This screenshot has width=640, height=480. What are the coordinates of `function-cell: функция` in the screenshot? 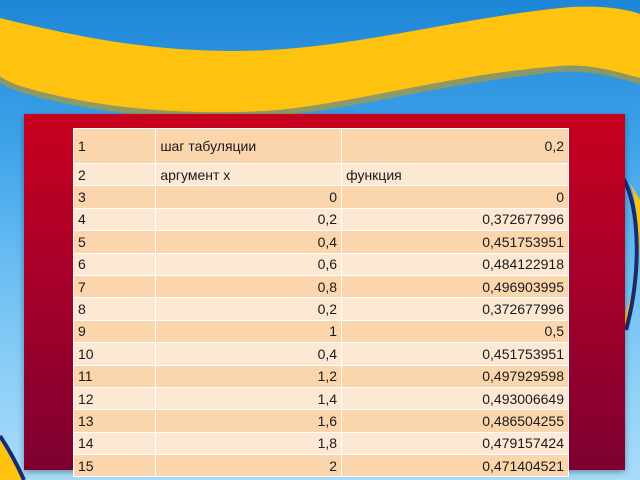 It's located at (455, 174).